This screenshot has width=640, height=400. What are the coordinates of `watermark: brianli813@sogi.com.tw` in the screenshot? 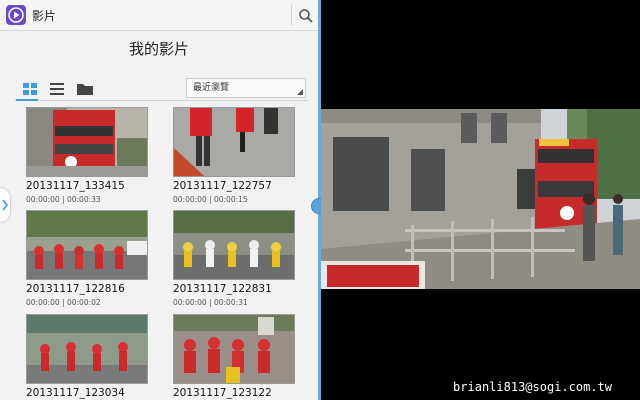 It's located at (532, 387).